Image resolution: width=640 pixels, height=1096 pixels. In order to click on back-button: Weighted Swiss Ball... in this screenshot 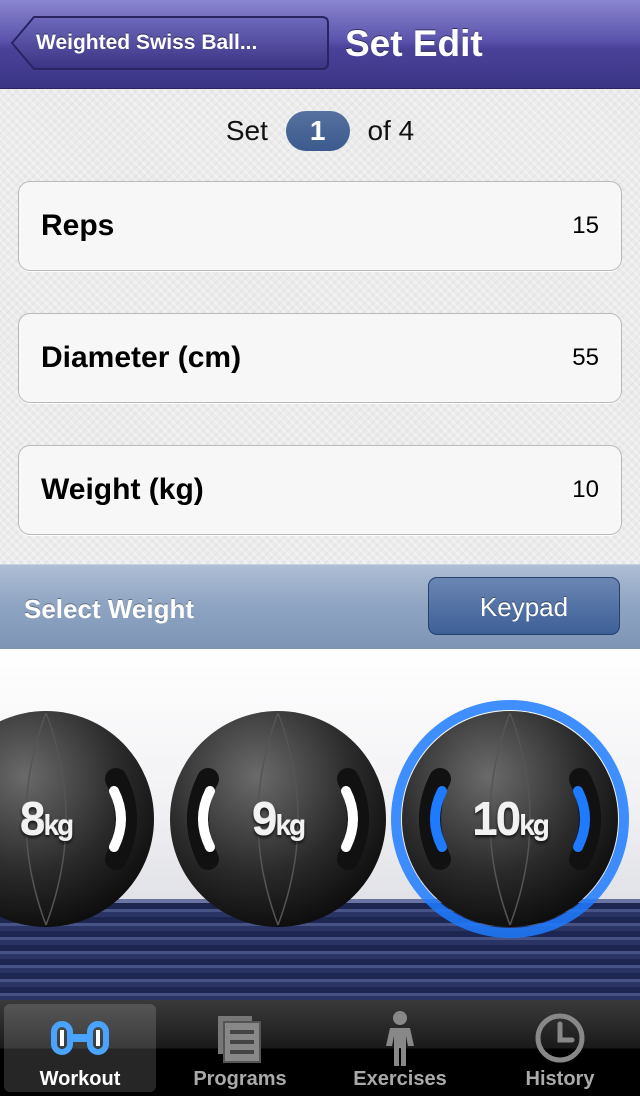, I will do `click(170, 43)`.